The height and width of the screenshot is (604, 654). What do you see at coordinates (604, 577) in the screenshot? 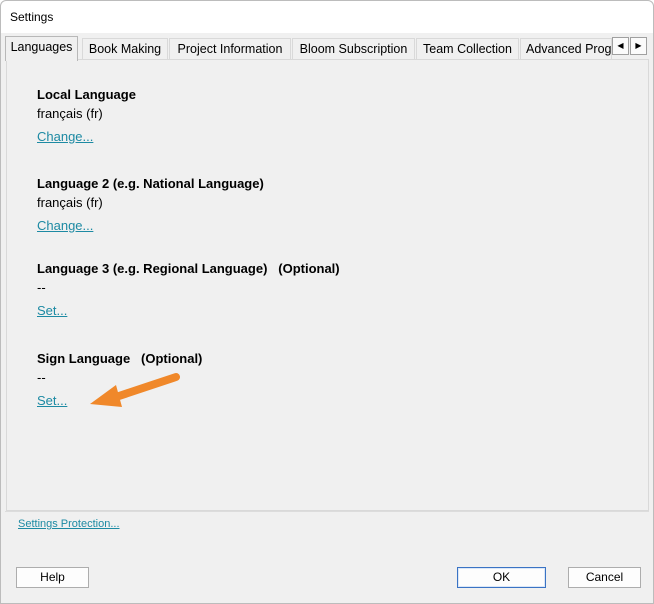
I see `cancel-button: Cancel` at bounding box center [604, 577].